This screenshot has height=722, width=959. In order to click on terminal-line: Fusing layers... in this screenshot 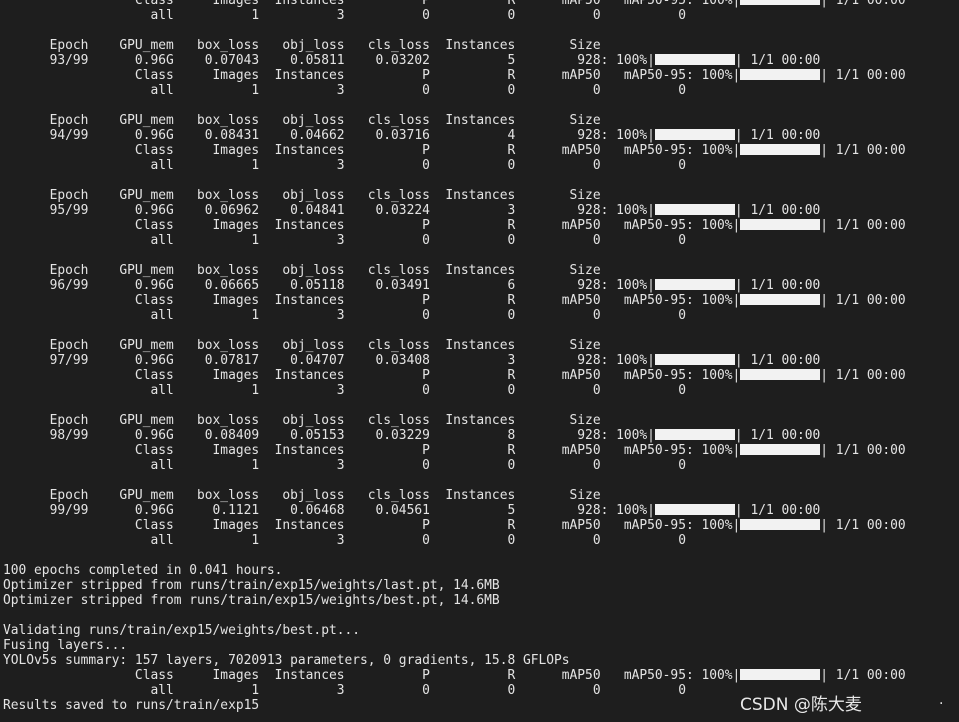, I will do `click(454, 645)`.